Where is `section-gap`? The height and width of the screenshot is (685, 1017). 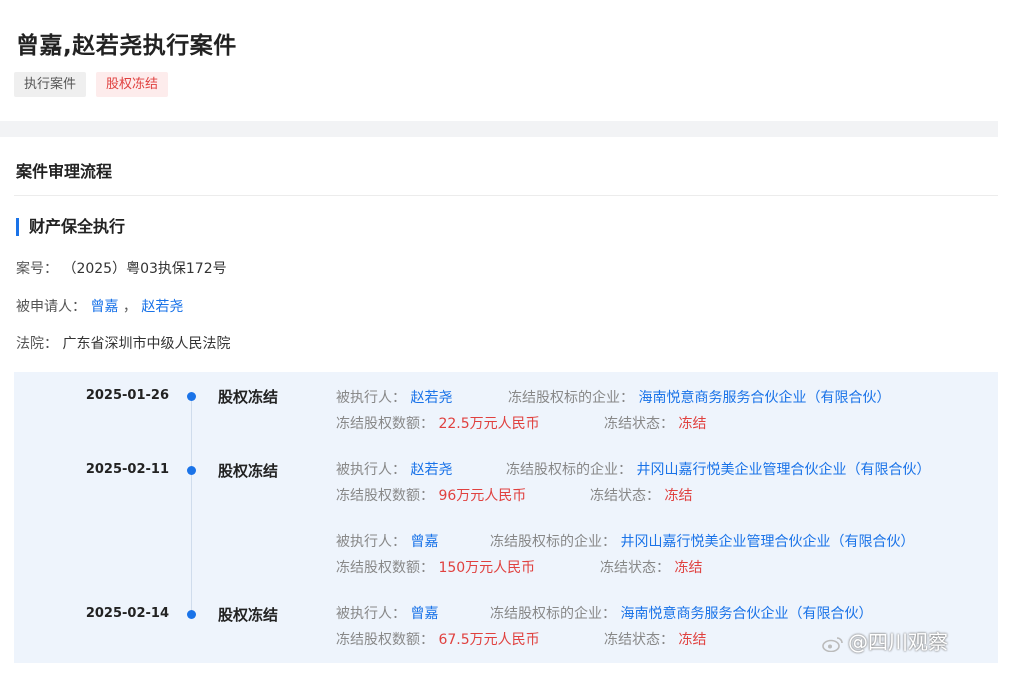
section-gap is located at coordinates (499, 129).